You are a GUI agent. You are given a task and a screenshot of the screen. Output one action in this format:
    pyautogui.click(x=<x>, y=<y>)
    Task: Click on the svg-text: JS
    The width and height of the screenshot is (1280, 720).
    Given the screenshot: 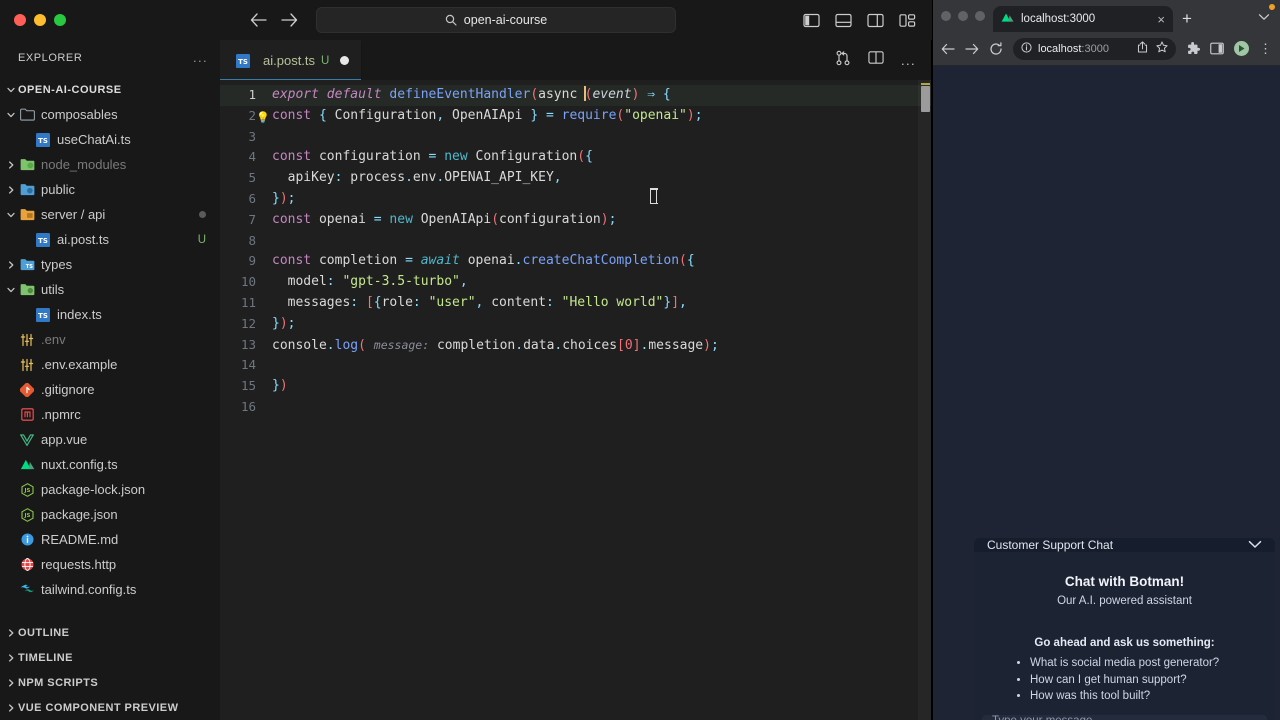 What is the action you would take?
    pyautogui.click(x=26, y=491)
    